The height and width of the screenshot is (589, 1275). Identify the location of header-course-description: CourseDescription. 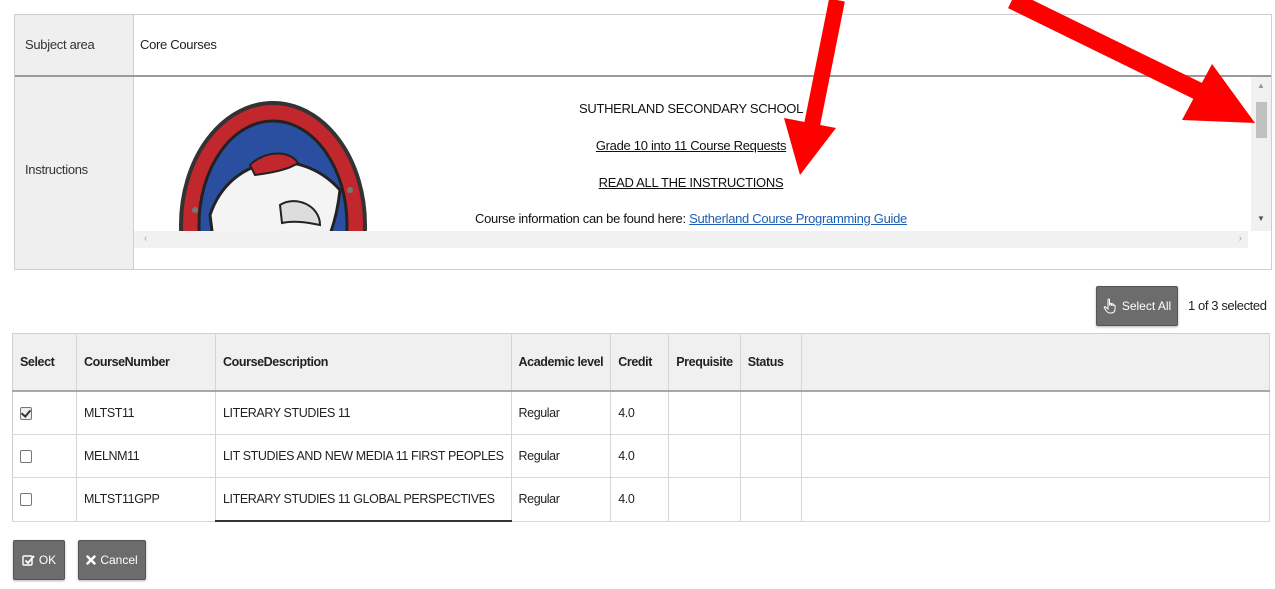
(363, 362).